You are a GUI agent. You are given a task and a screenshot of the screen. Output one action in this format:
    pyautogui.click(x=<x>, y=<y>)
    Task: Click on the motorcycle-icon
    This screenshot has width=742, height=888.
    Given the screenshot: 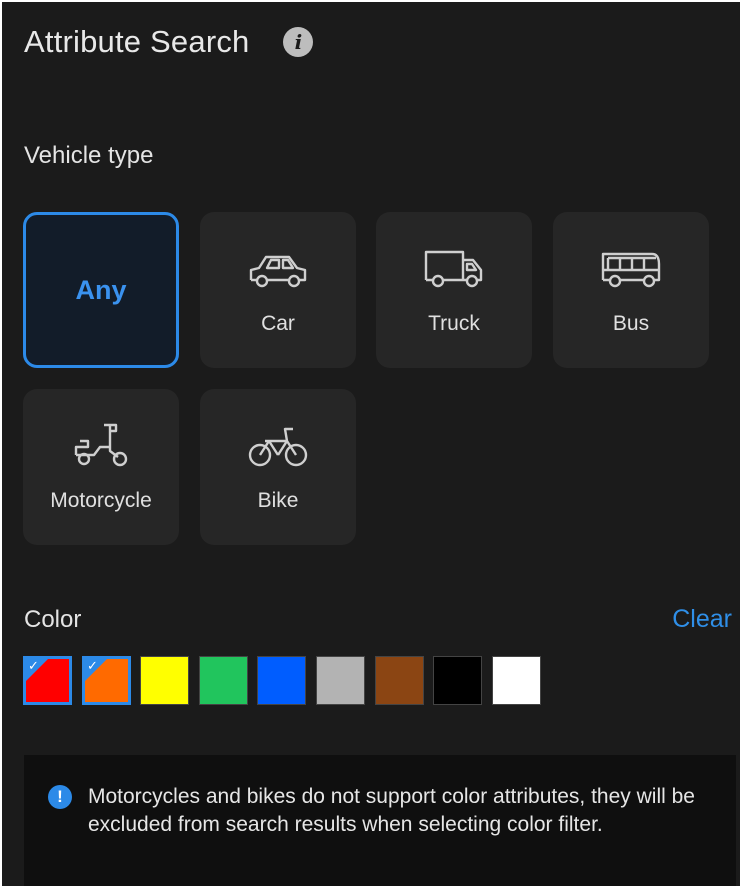 What is the action you would take?
    pyautogui.click(x=101, y=445)
    